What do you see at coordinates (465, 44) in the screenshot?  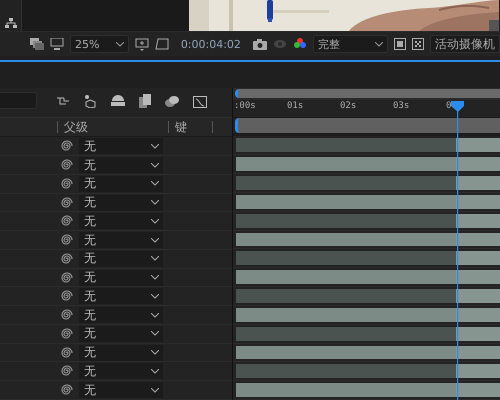 I see `camera-dropdown: 活动摄像机` at bounding box center [465, 44].